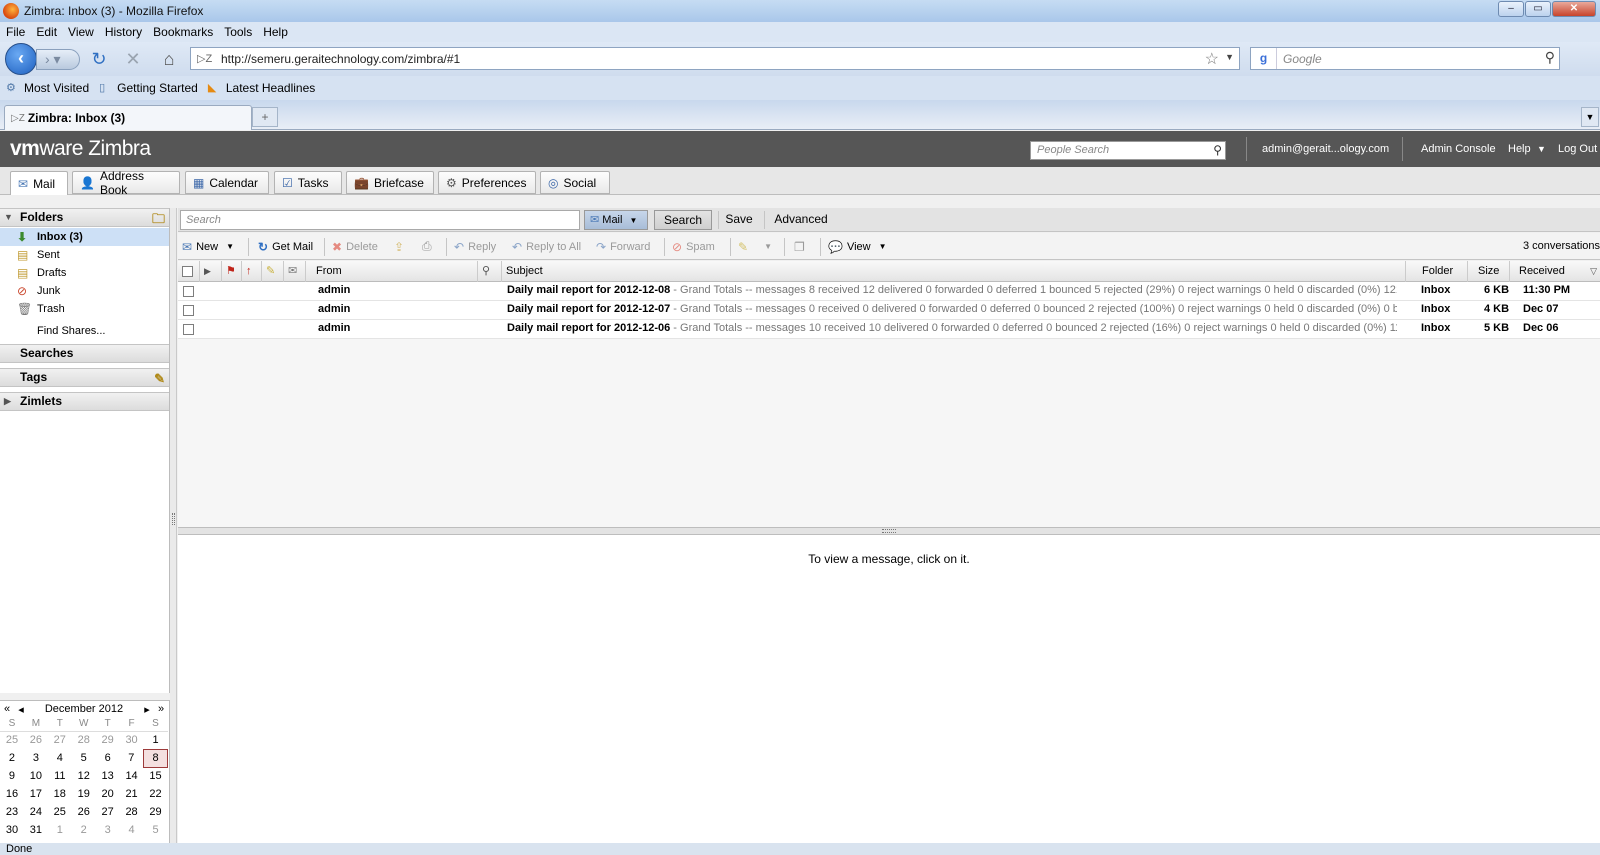 This screenshot has height=855, width=1600. What do you see at coordinates (60, 776) in the screenshot?
I see `calendar-day: 11` at bounding box center [60, 776].